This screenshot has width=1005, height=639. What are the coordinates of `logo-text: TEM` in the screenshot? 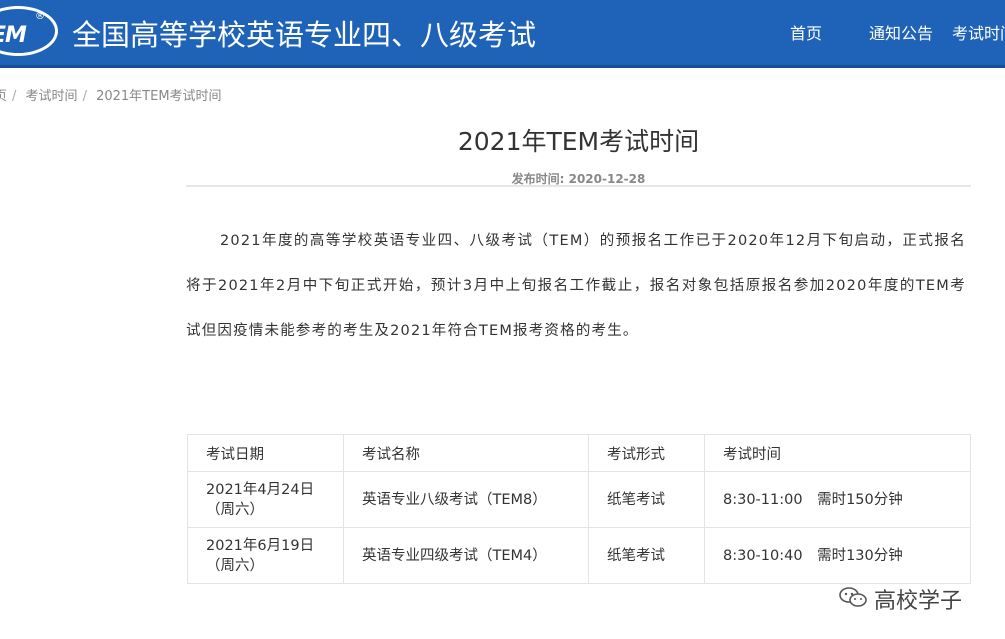 It's located at (13, 35).